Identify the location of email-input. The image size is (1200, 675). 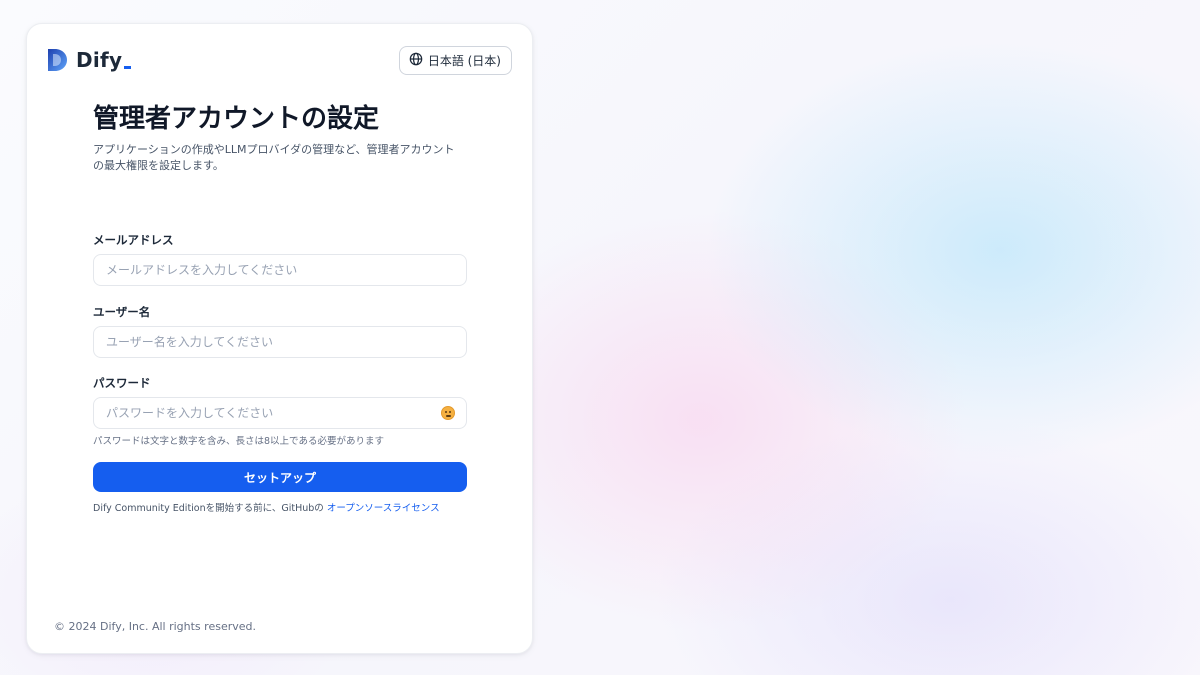
(280, 270).